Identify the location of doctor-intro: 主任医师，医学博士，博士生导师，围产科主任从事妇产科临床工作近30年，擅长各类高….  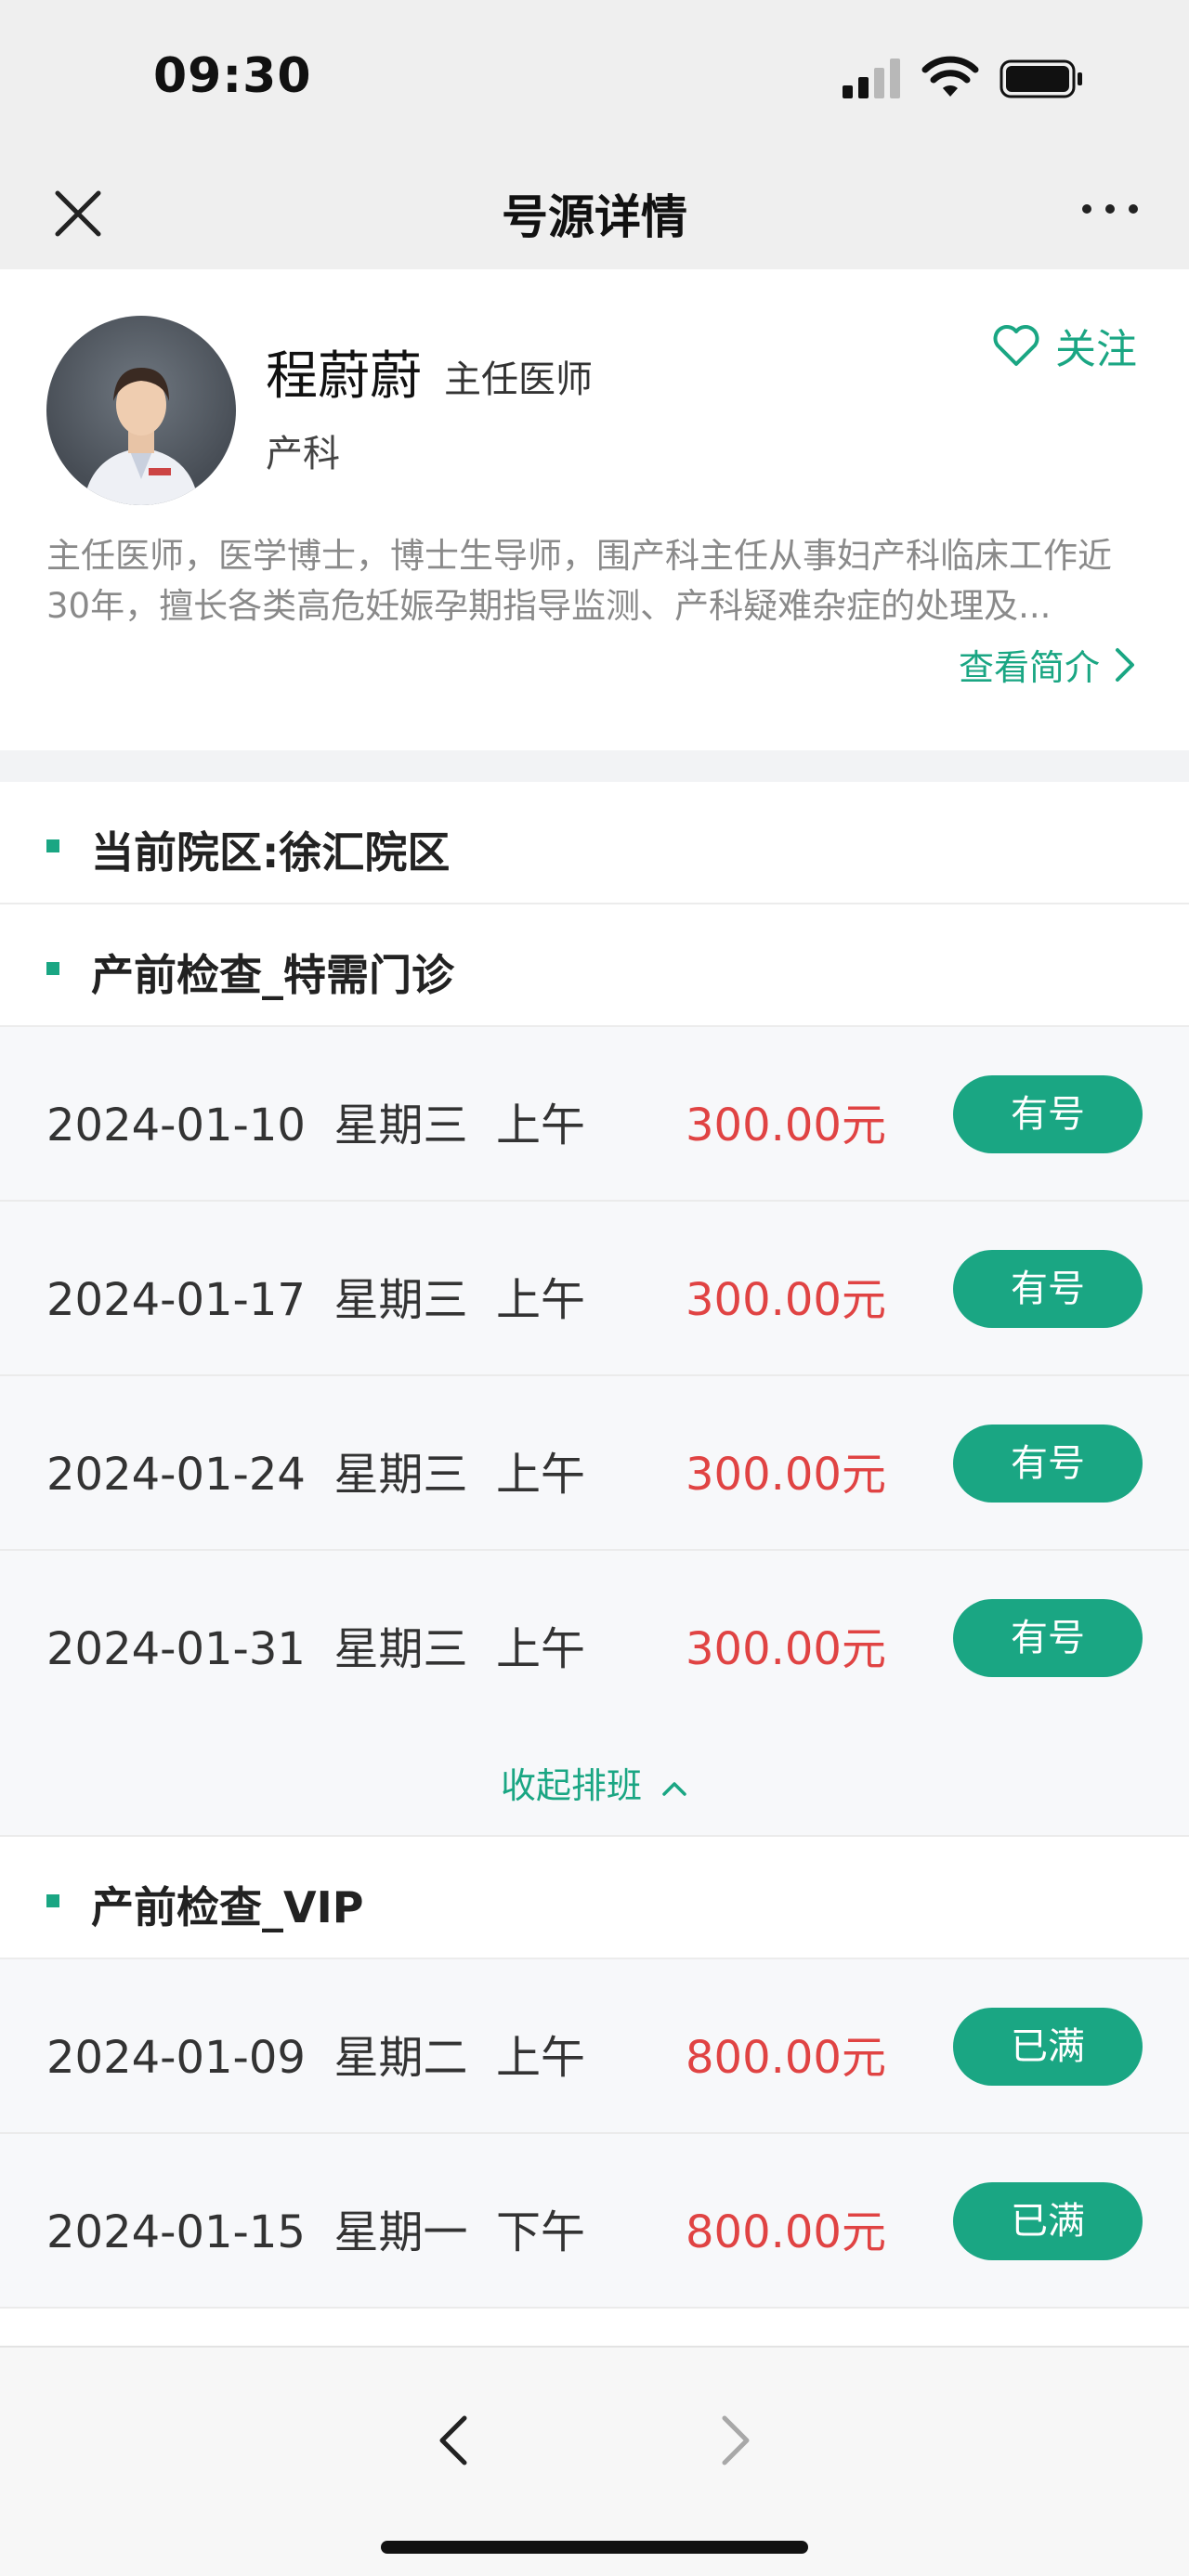
(579, 581).